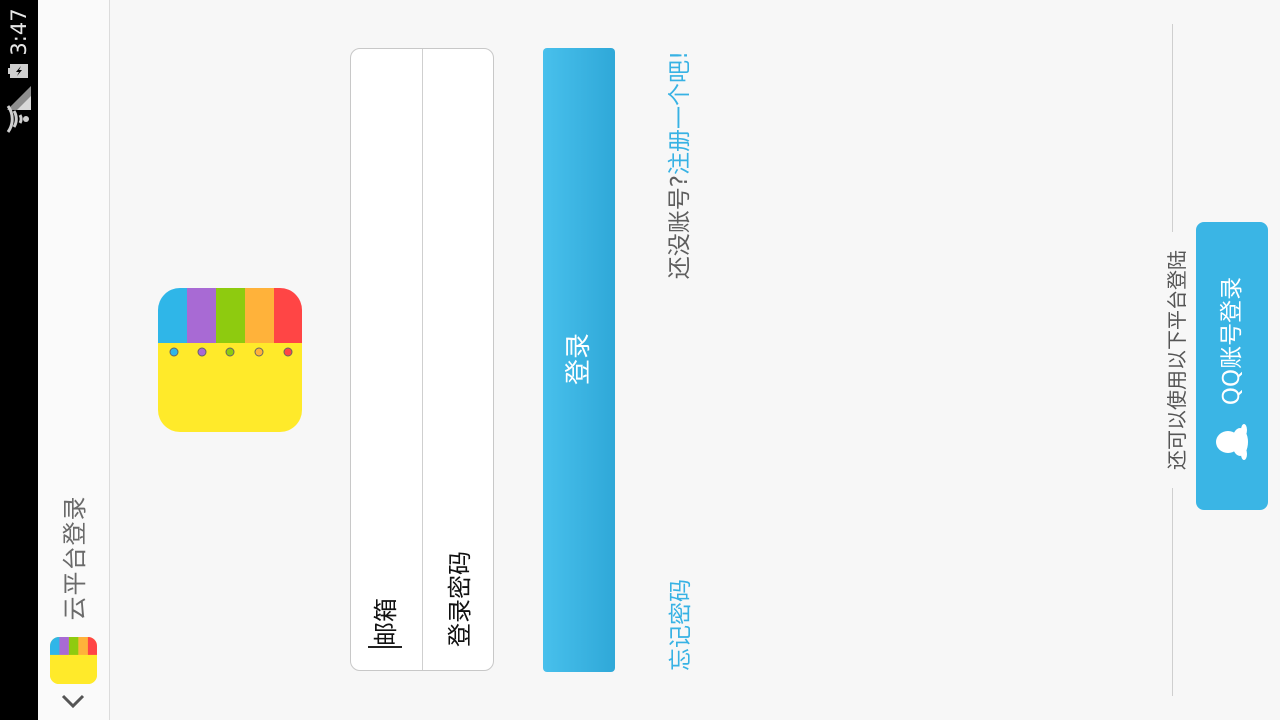 Image resolution: width=1280 pixels, height=720 pixels. What do you see at coordinates (1177, 360) in the screenshot?
I see `other-platform-label: 还可以使用以下平台登陆` at bounding box center [1177, 360].